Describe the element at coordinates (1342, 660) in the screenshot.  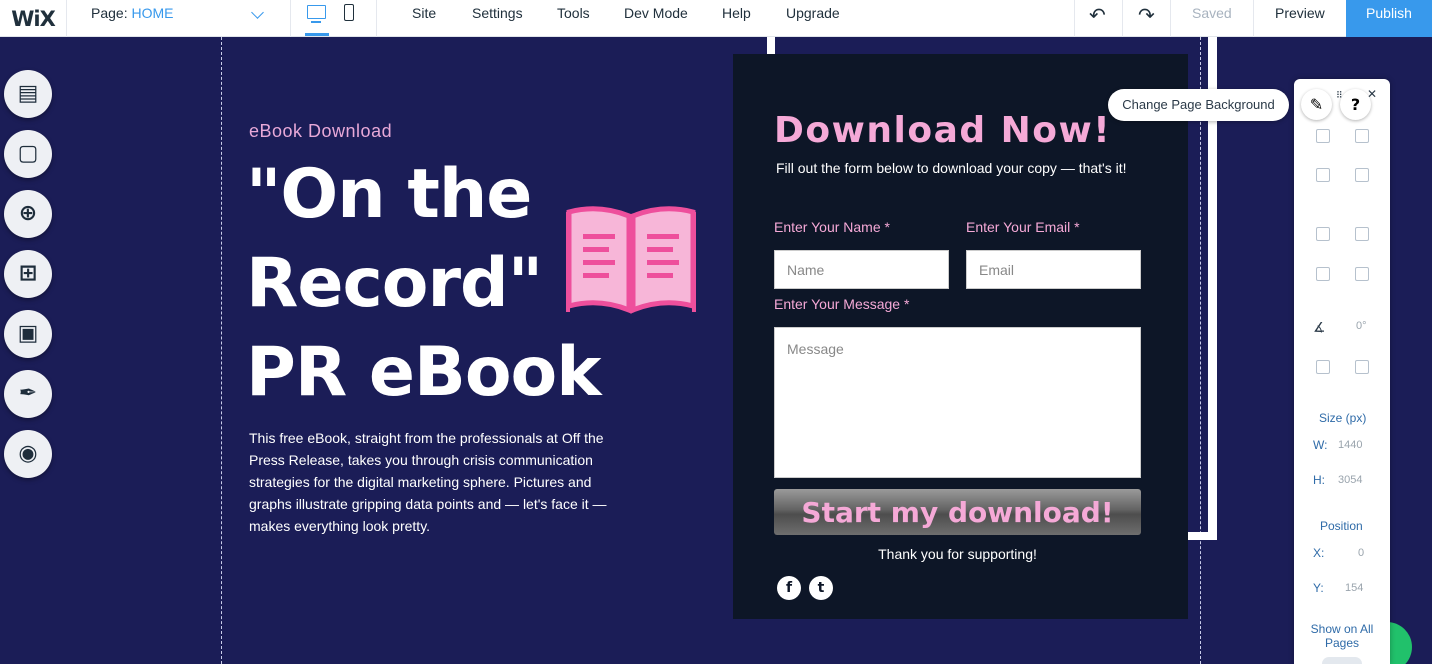
I see `show-all-pages-toggle` at that location.